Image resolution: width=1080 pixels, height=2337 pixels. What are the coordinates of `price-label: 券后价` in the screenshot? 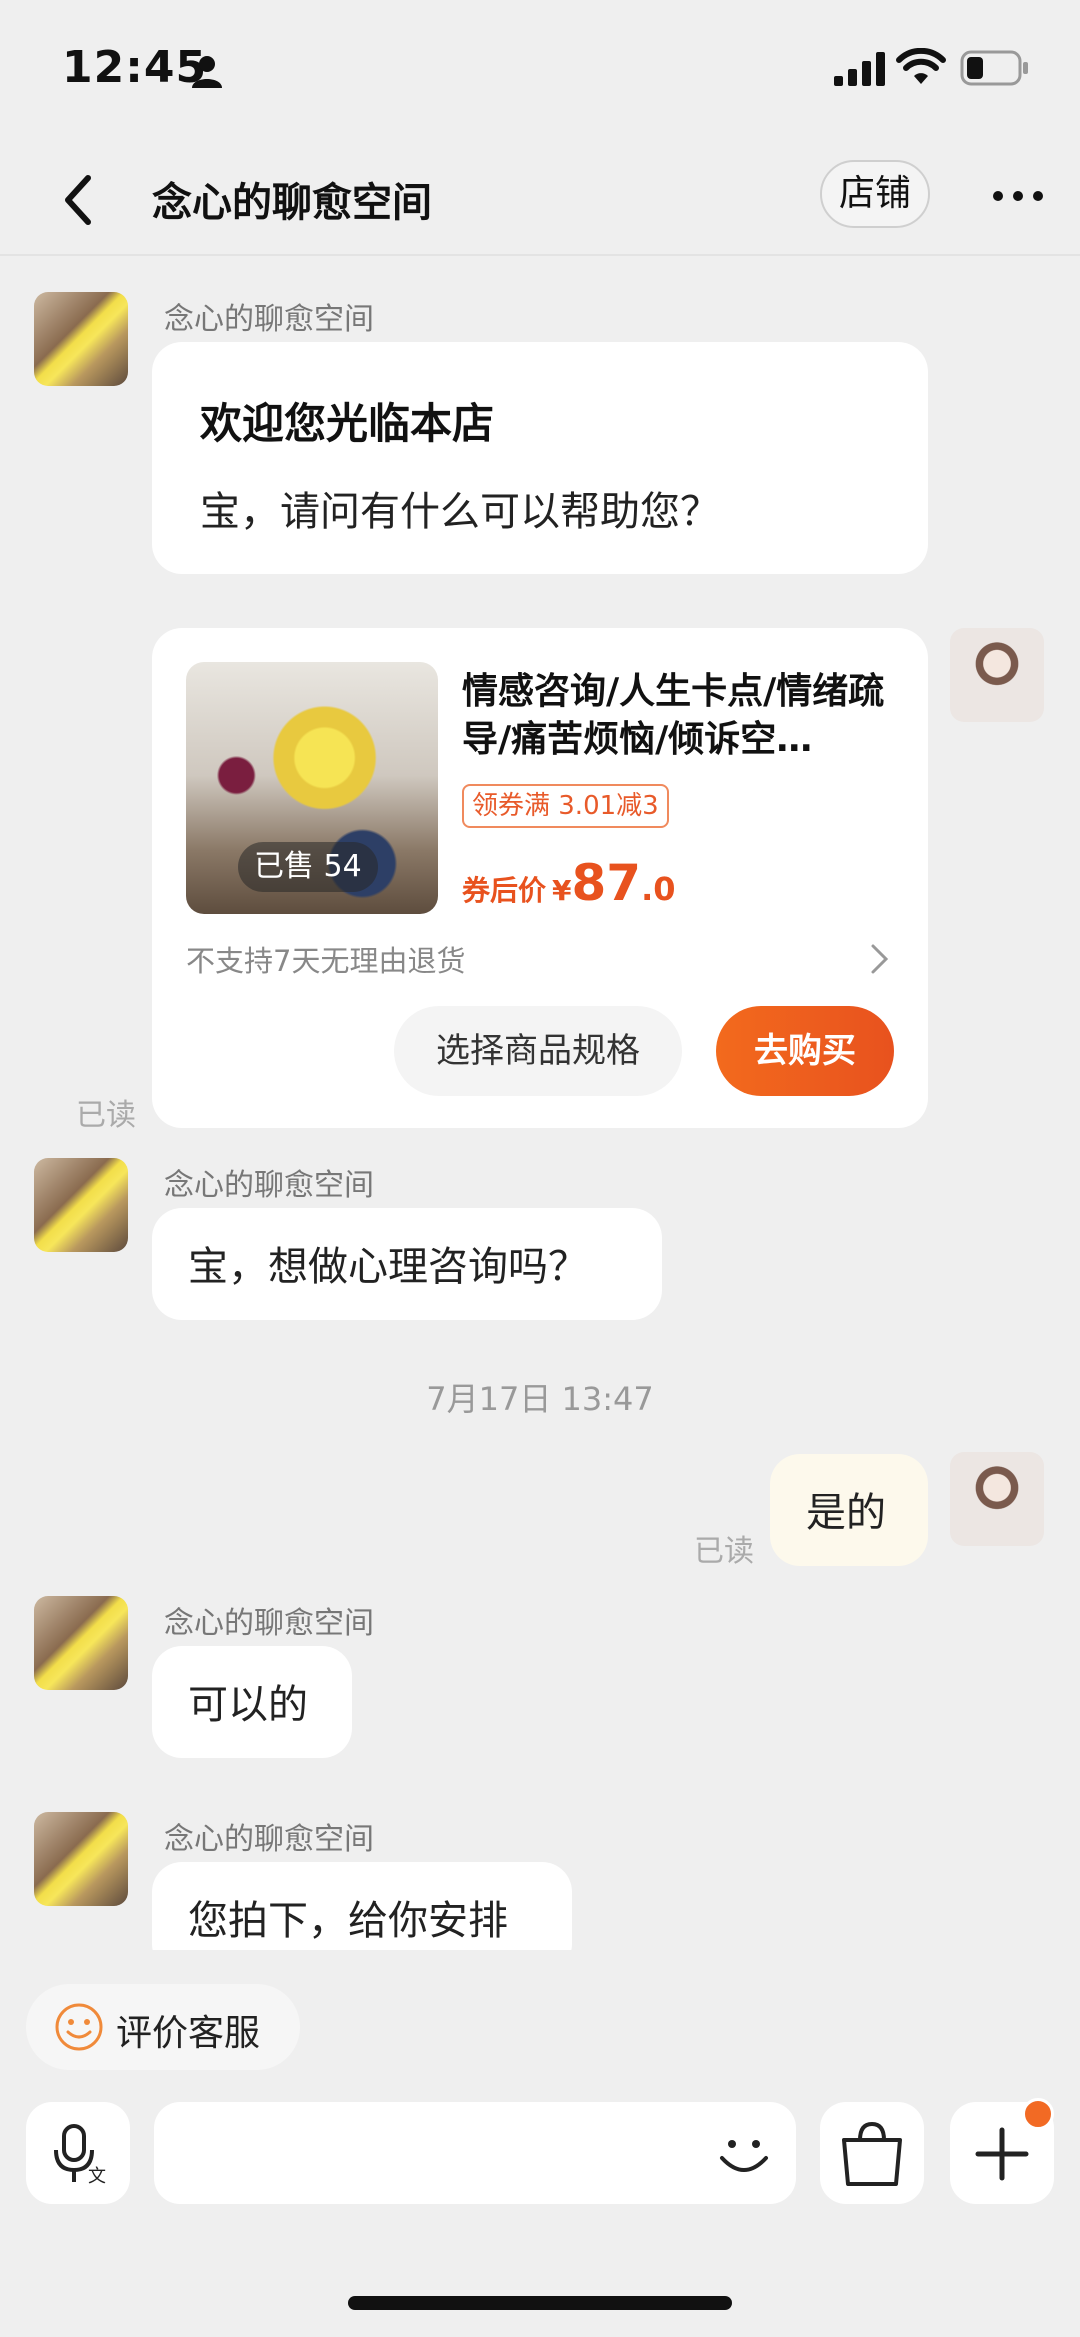 It's located at (504, 890).